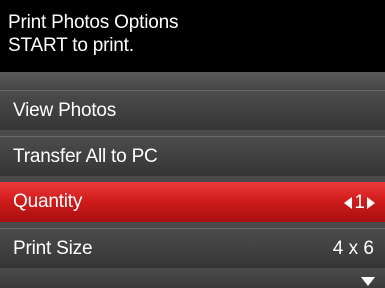 The height and width of the screenshot is (288, 385). What do you see at coordinates (192, 110) in the screenshot?
I see `menu-item-view-photos: View Photos` at bounding box center [192, 110].